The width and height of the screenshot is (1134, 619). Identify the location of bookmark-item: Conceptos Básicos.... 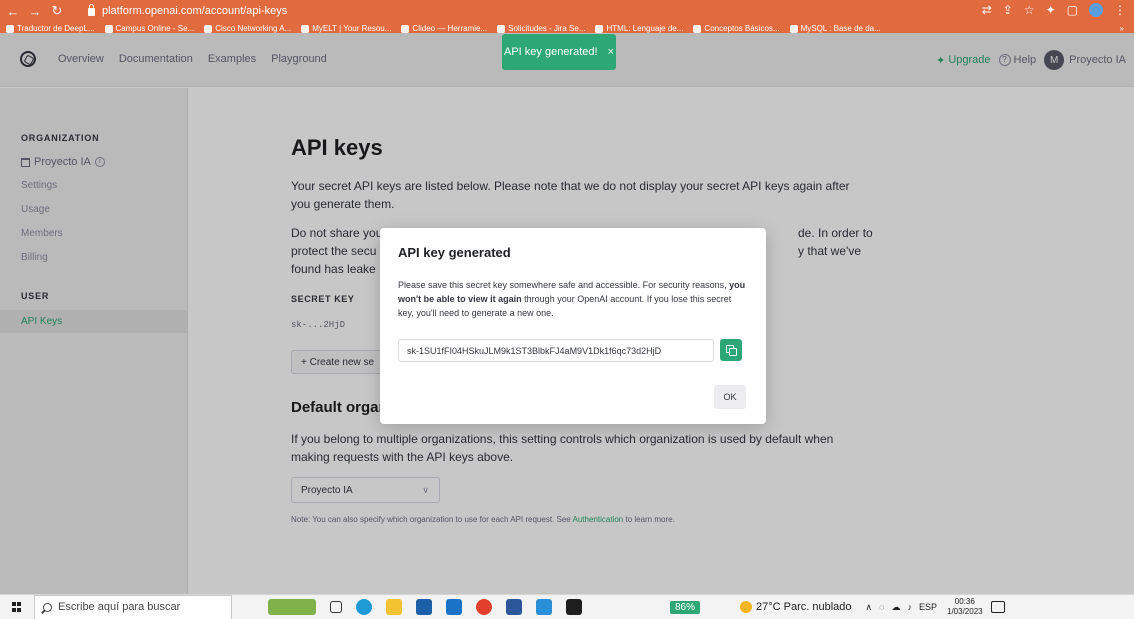
(736, 28).